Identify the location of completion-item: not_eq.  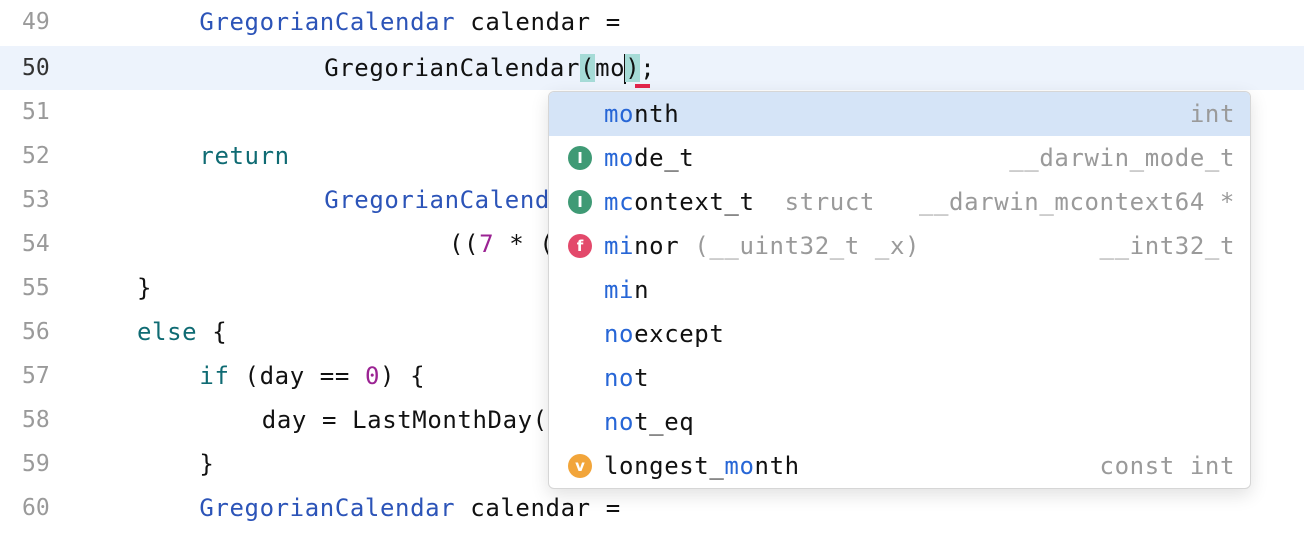
(899, 422).